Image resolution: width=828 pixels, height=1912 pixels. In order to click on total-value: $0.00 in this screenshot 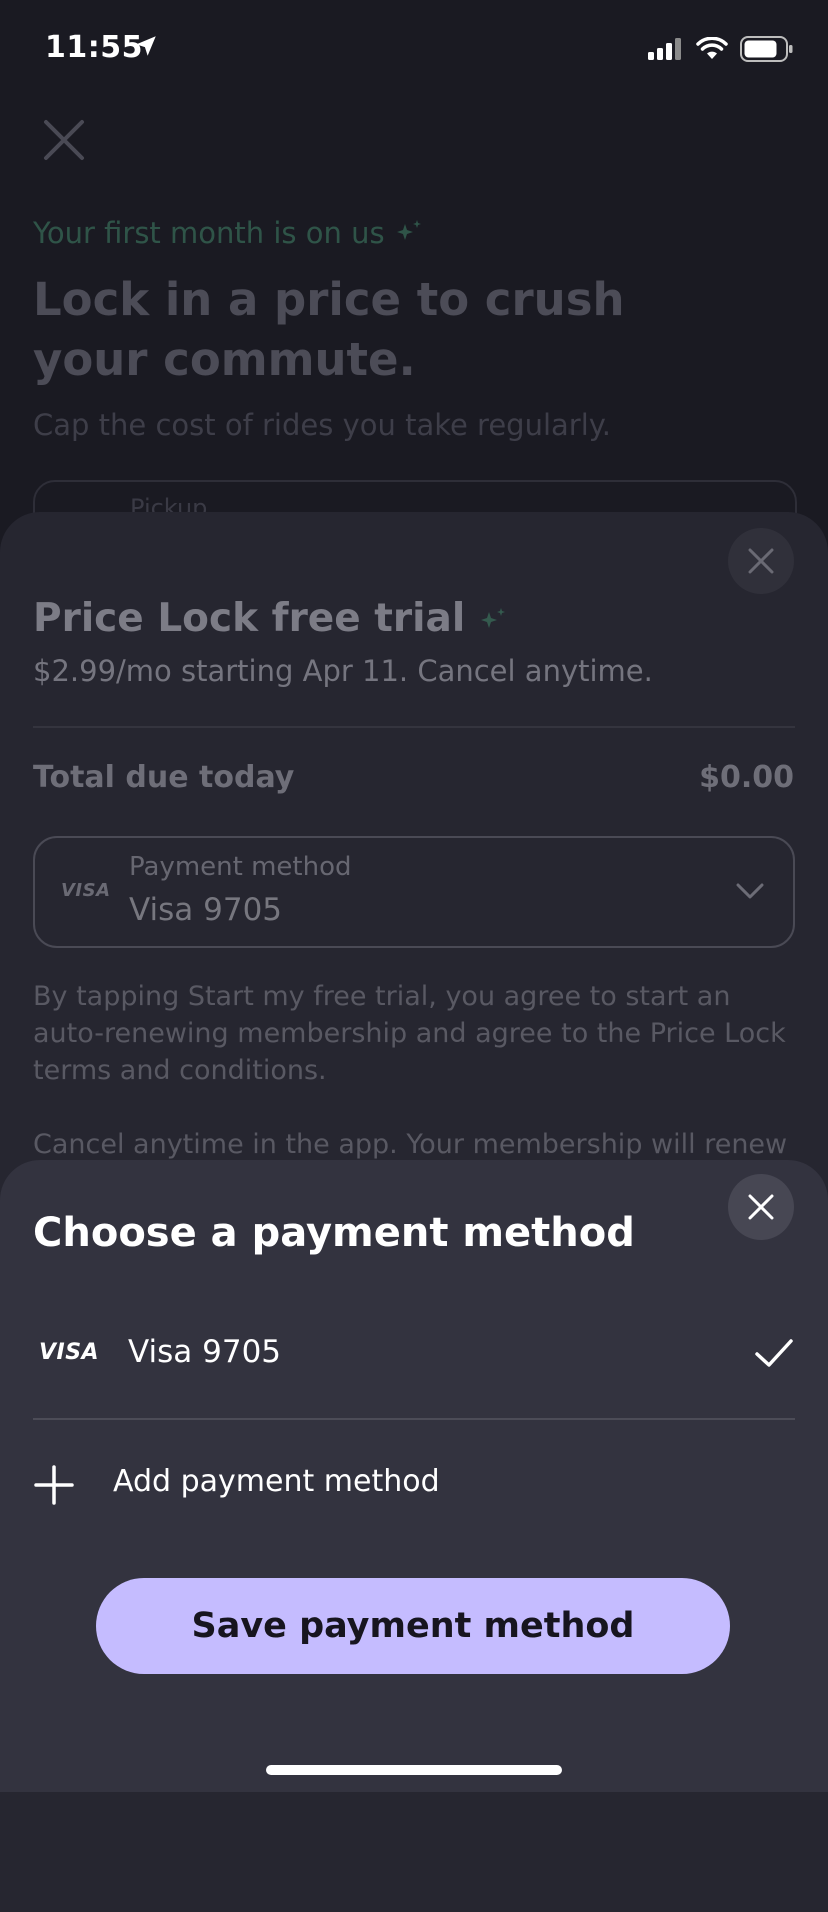, I will do `click(746, 777)`.